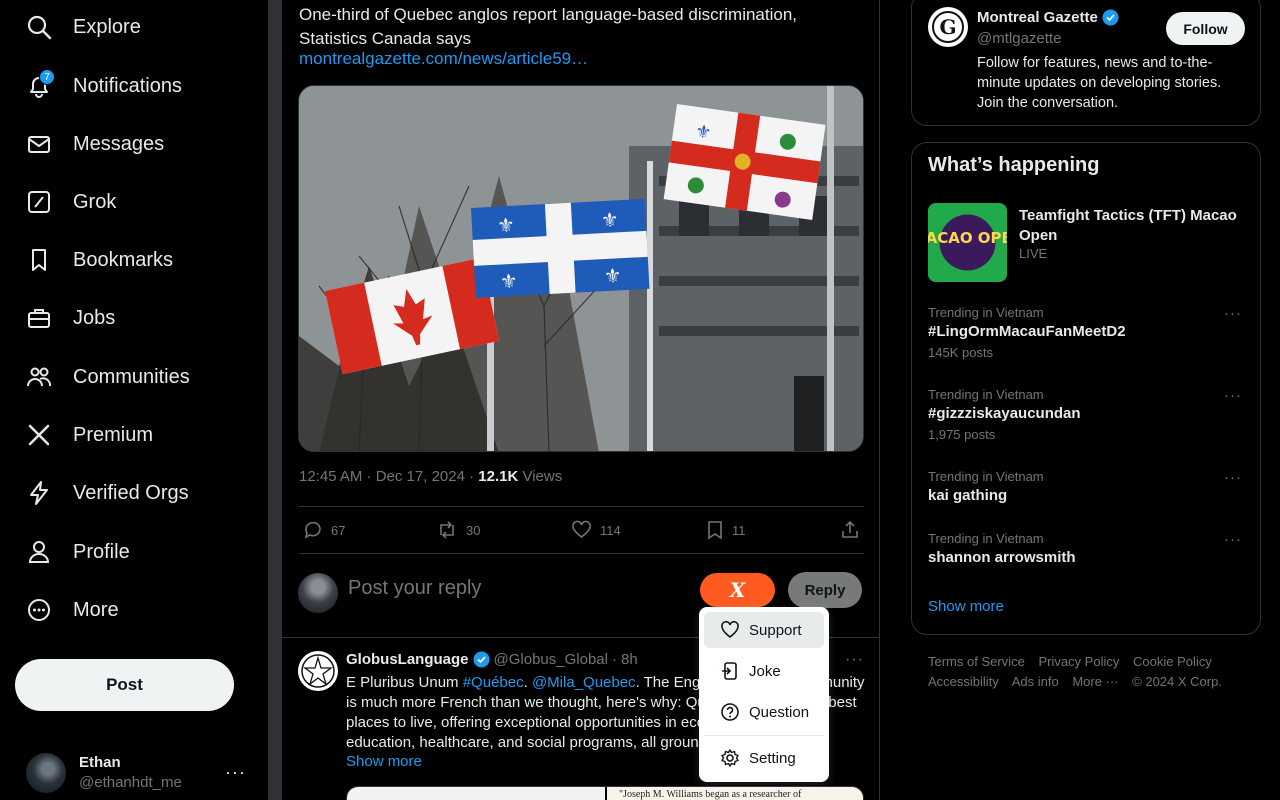 This screenshot has width=1280, height=800. I want to click on nav-item-bookmarks: Bookmarks, so click(99, 260).